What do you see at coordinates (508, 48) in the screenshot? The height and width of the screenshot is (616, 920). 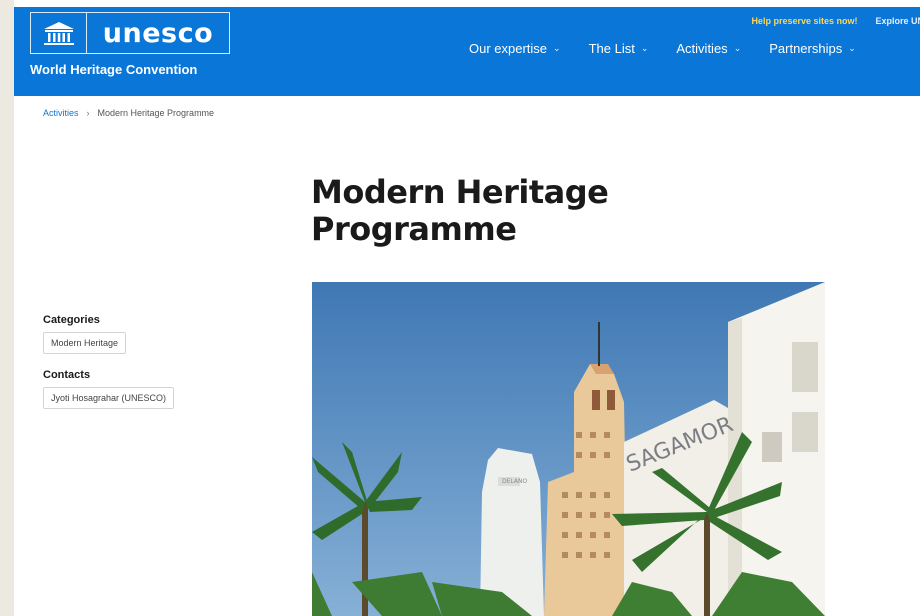 I see `nav-label: Our expertise` at bounding box center [508, 48].